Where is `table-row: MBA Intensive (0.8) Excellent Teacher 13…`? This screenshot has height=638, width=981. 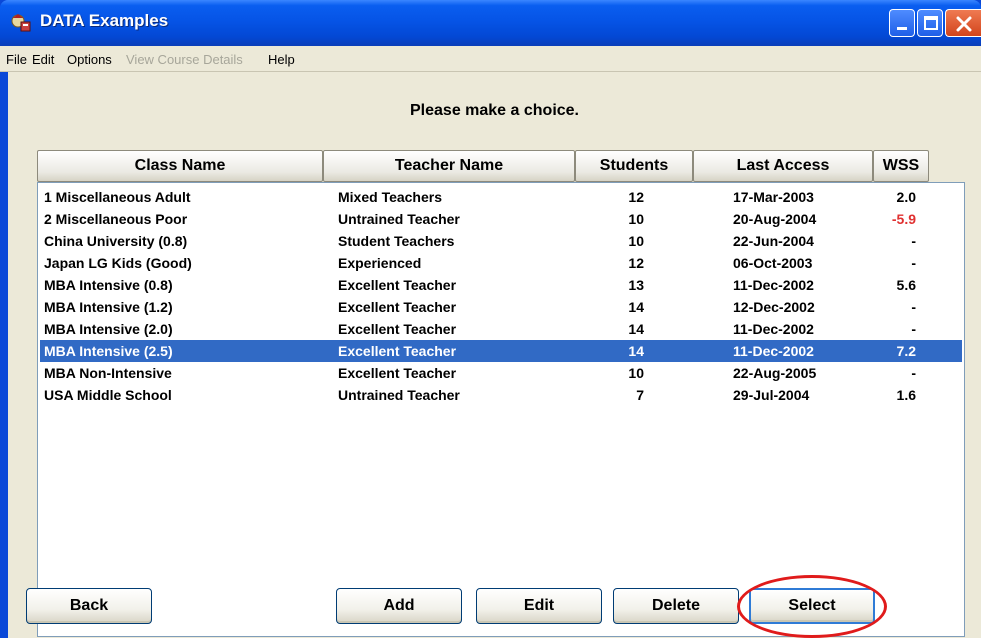 table-row: MBA Intensive (0.8) Excellent Teacher 13… is located at coordinates (501, 285).